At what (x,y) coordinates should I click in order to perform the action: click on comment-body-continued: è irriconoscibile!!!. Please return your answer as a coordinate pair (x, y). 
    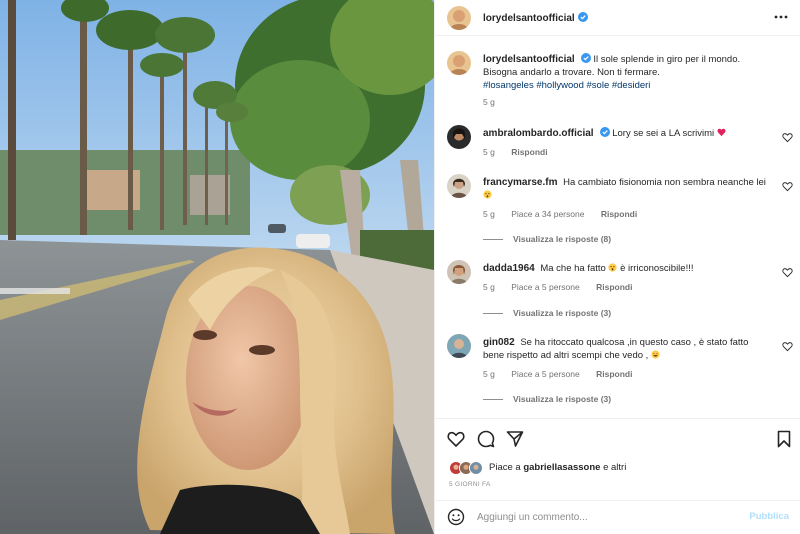
    Looking at the image, I should click on (657, 268).